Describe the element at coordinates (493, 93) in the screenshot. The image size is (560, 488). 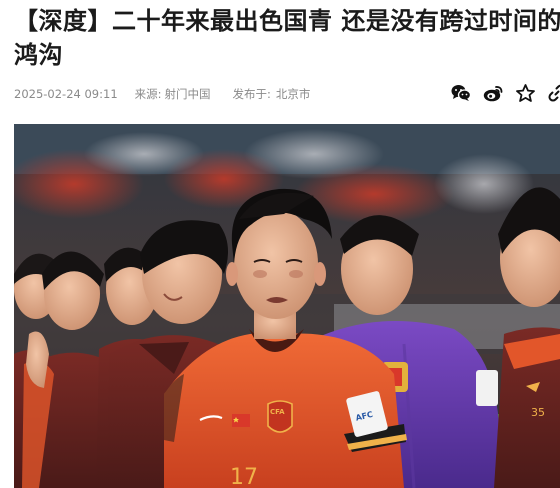
I see `weibo-icon` at that location.